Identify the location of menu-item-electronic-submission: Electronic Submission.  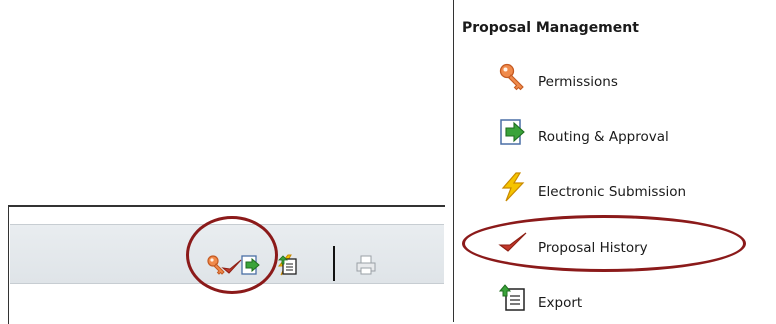
(633, 189).